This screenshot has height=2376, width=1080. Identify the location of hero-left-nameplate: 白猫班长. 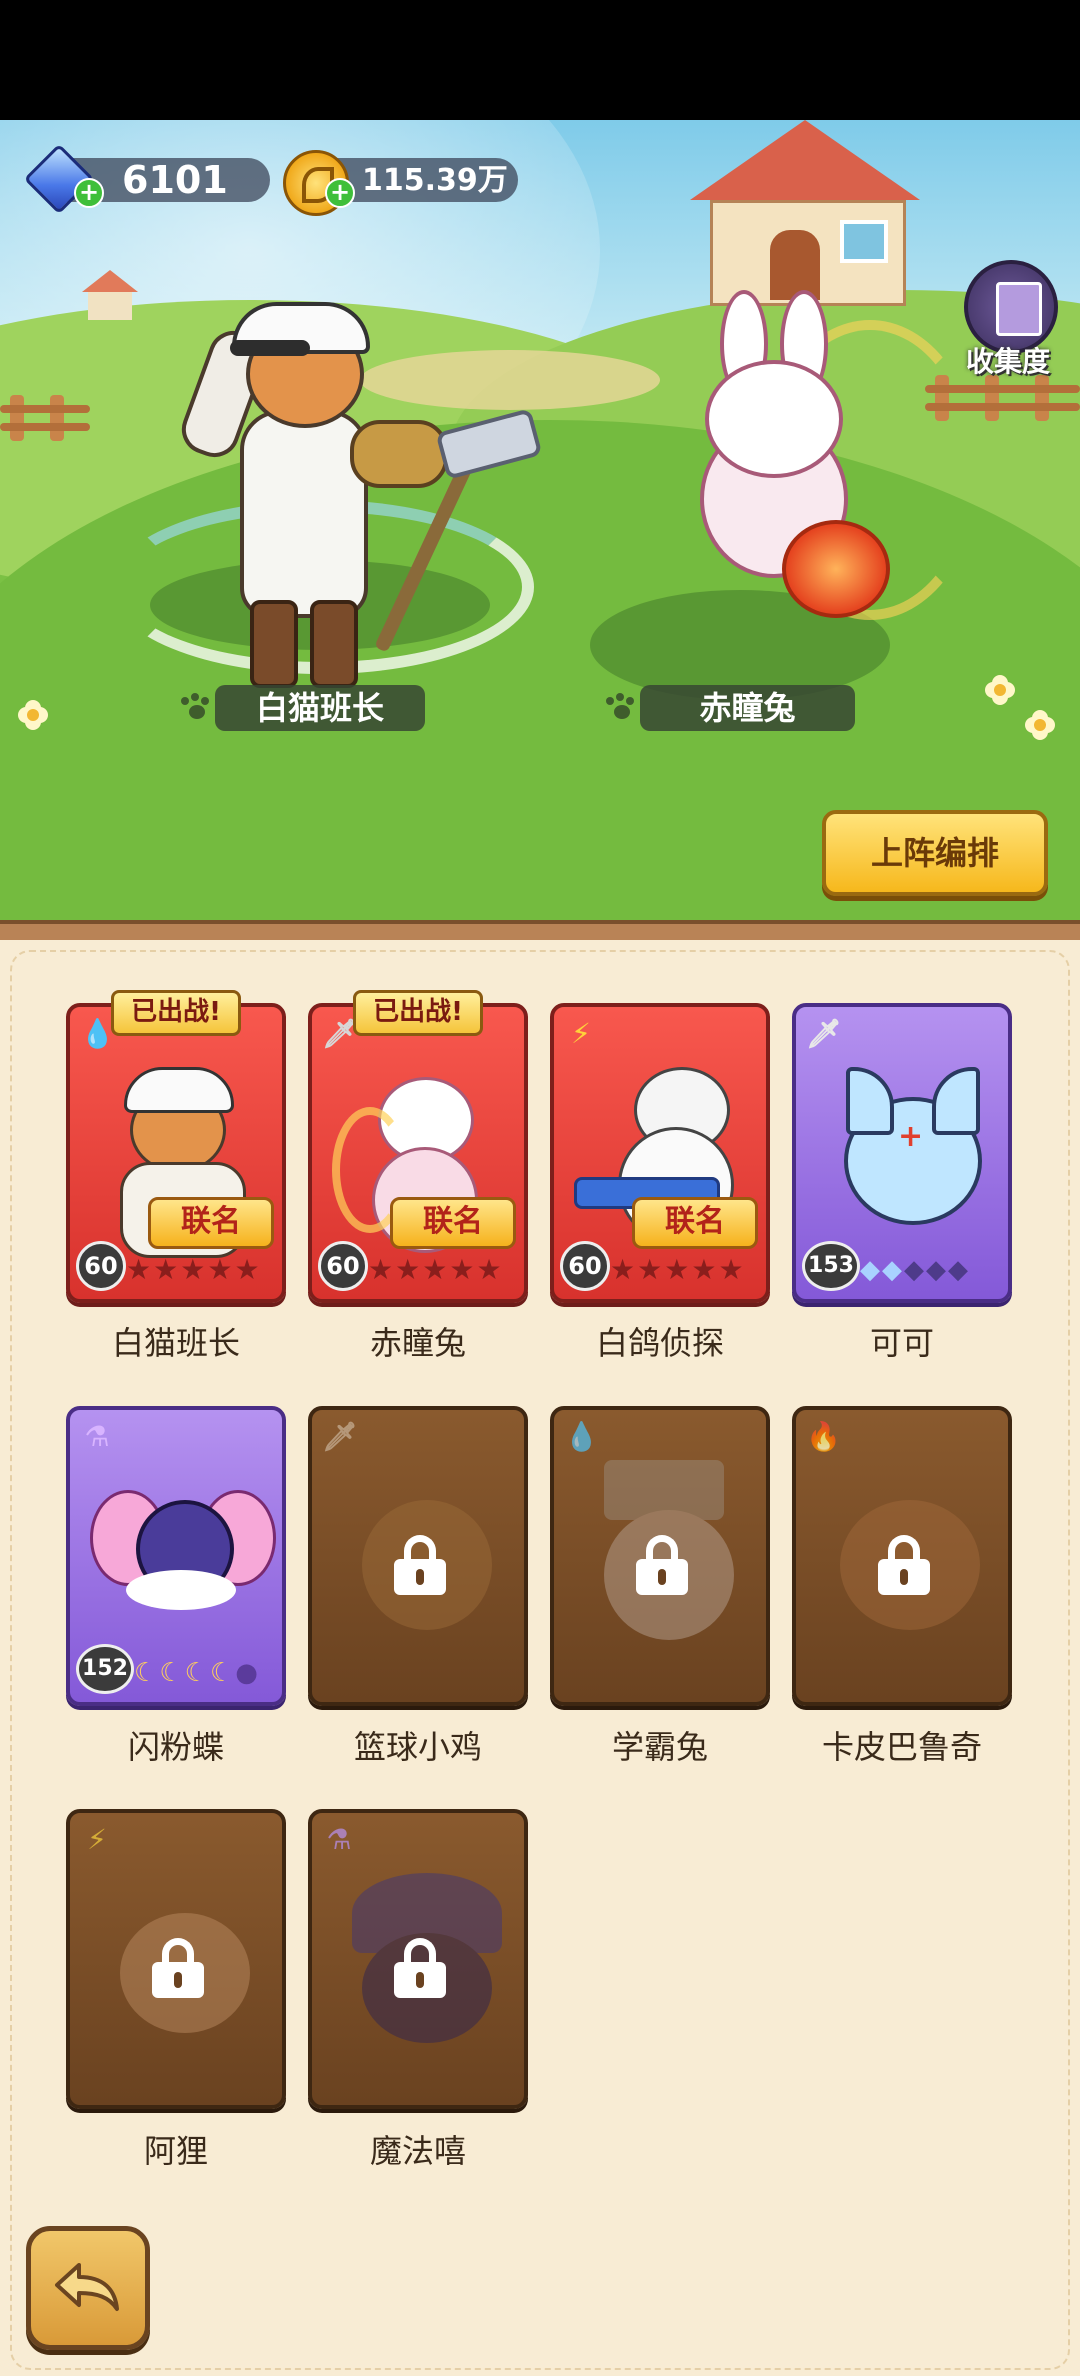
(303, 708).